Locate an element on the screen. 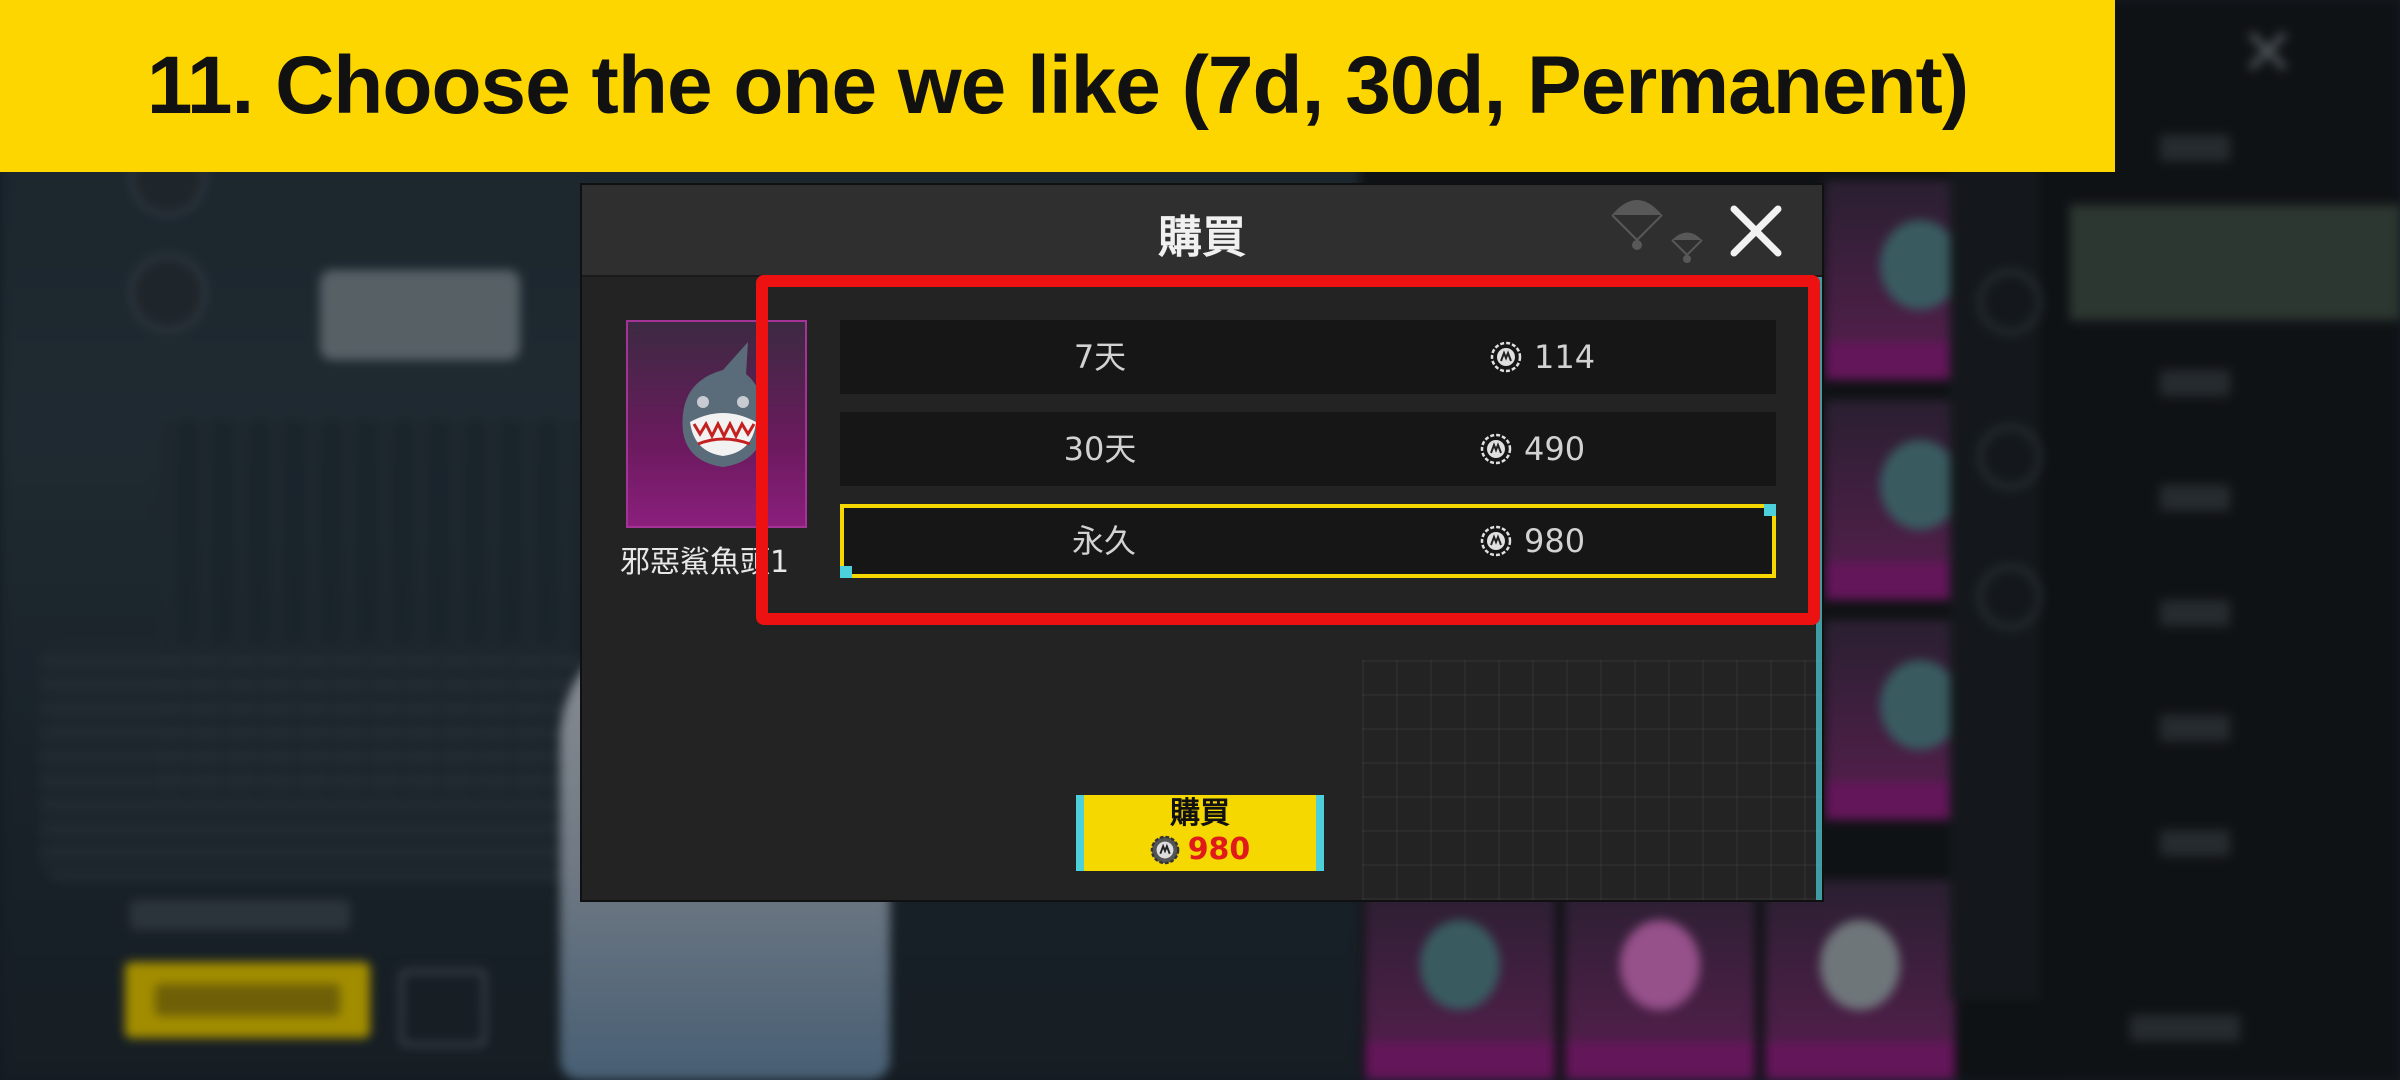 The image size is (2400, 1080). dialog-header: 購買 is located at coordinates (1202, 231).